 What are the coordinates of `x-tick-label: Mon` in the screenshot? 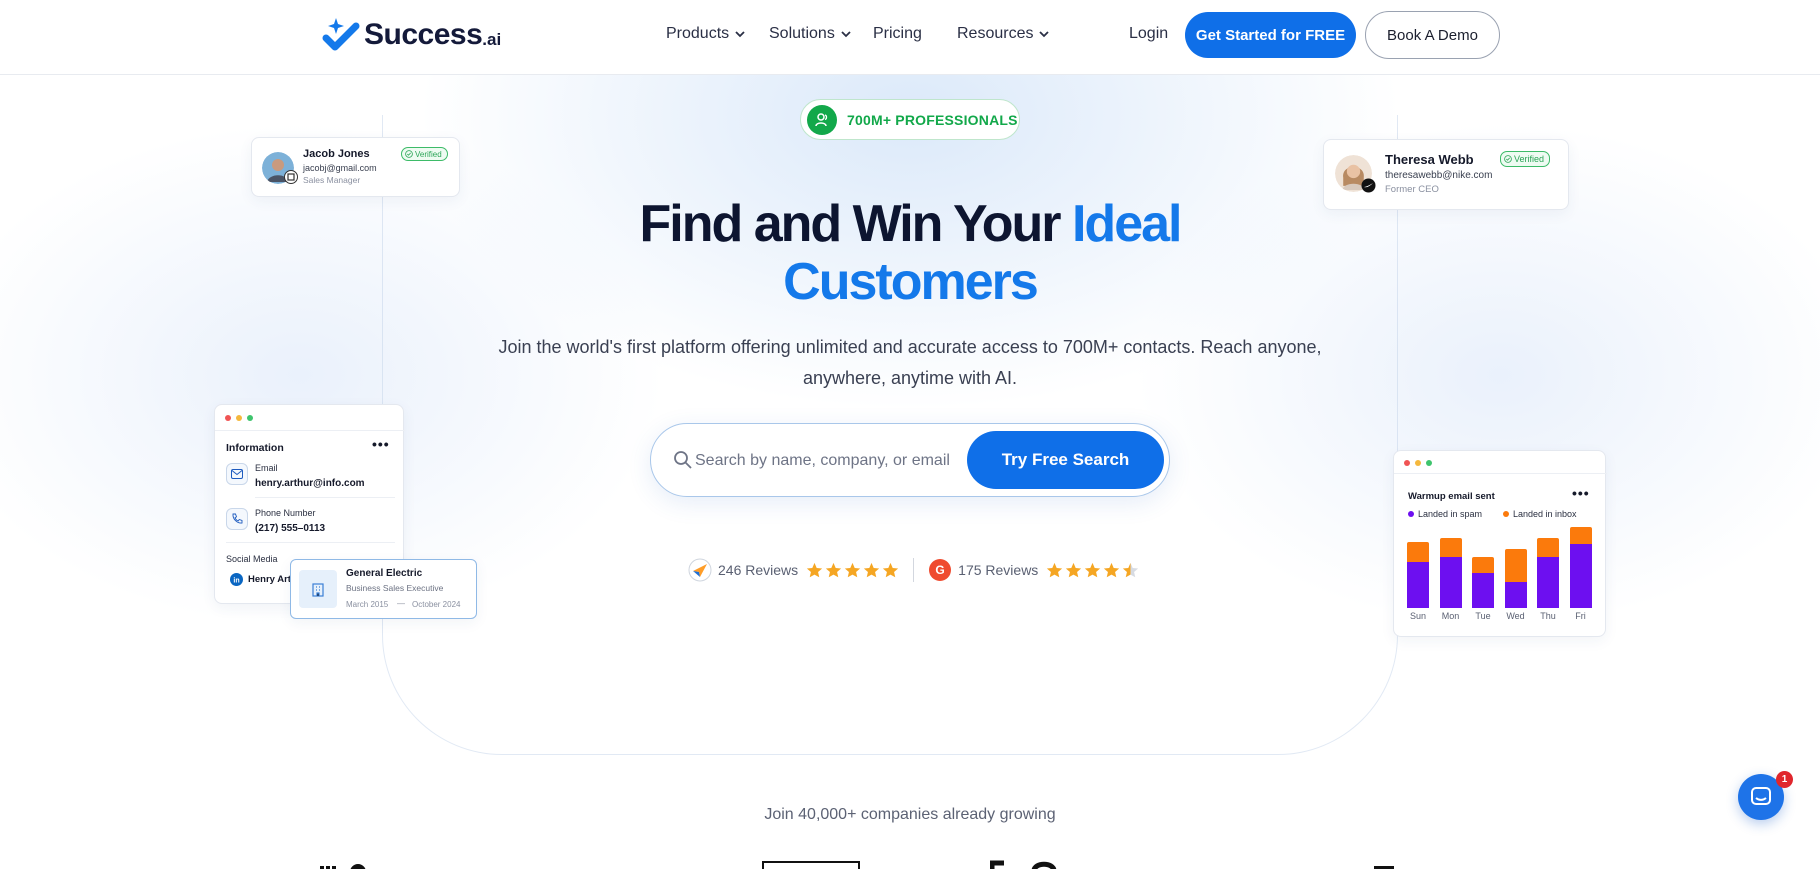 It's located at (1450, 616).